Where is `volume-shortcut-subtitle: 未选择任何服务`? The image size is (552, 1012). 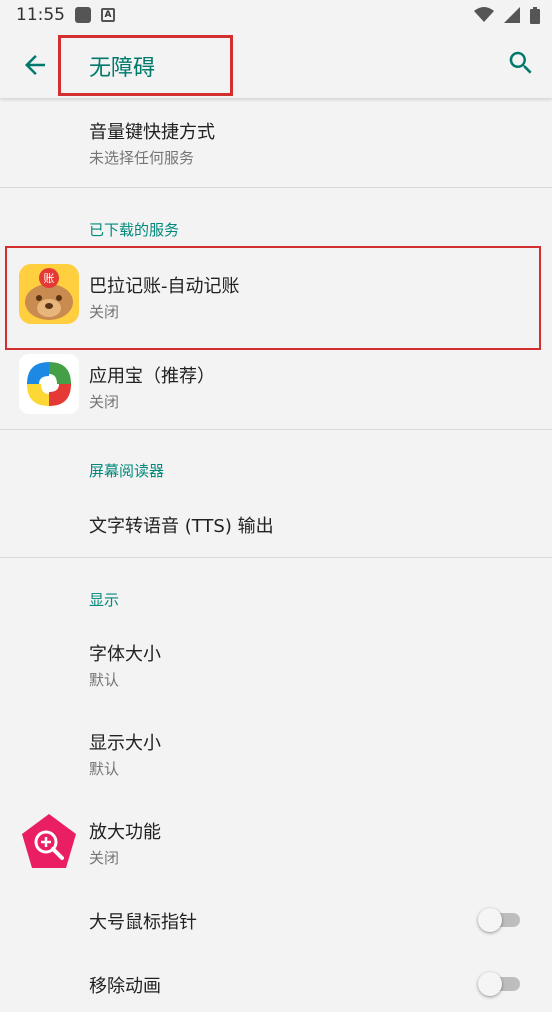 volume-shortcut-subtitle: 未选择任何服务 is located at coordinates (142, 158).